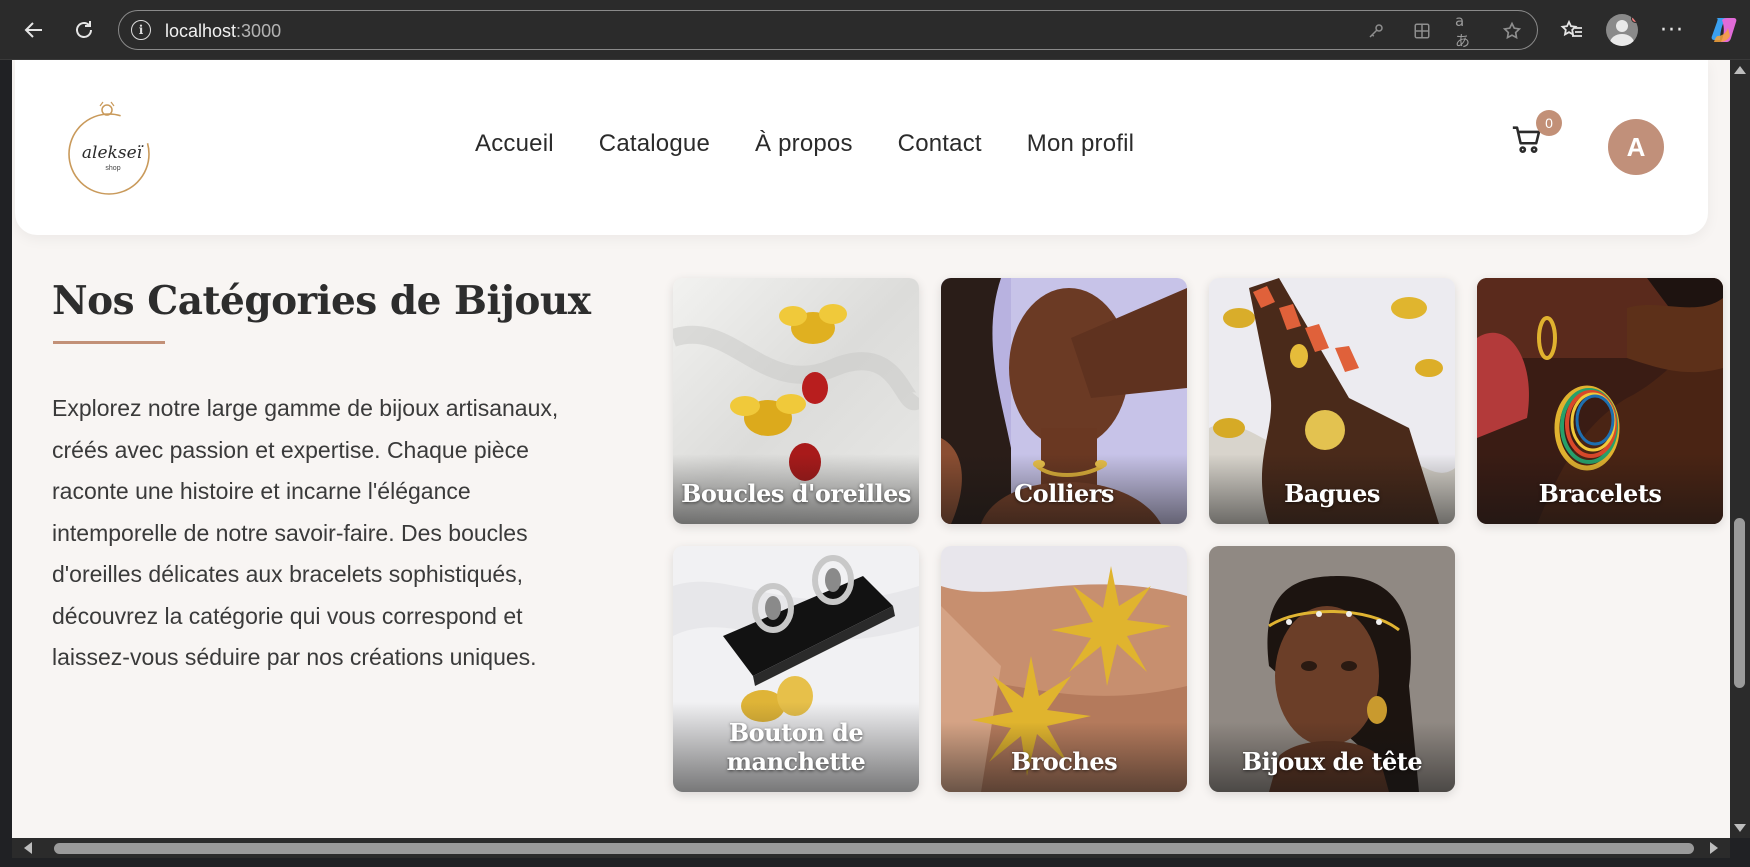 This screenshot has width=1750, height=867. Describe the element at coordinates (1332, 761) in the screenshot. I see `category-label: Bijoux de tête` at that location.